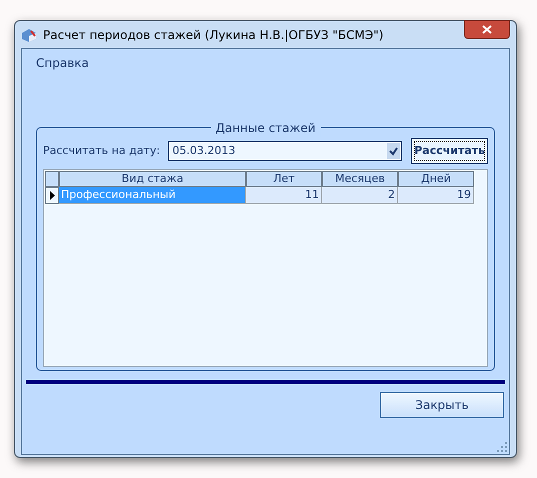  Describe the element at coordinates (393, 151) in the screenshot. I see `checkmark-icon` at that location.